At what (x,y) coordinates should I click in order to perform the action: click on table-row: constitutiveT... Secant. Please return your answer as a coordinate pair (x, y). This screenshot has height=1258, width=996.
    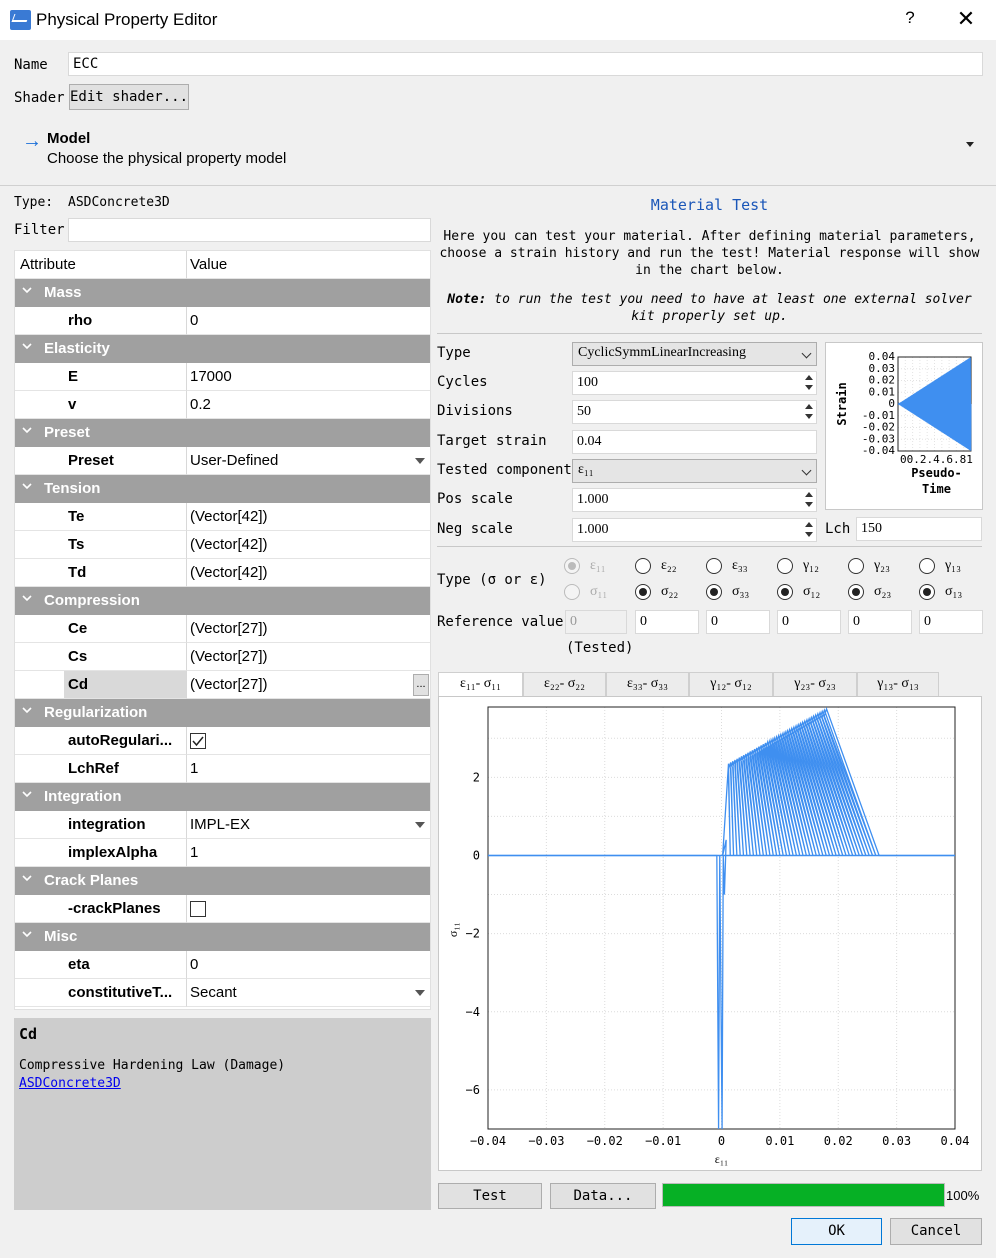
    Looking at the image, I should click on (222, 993).